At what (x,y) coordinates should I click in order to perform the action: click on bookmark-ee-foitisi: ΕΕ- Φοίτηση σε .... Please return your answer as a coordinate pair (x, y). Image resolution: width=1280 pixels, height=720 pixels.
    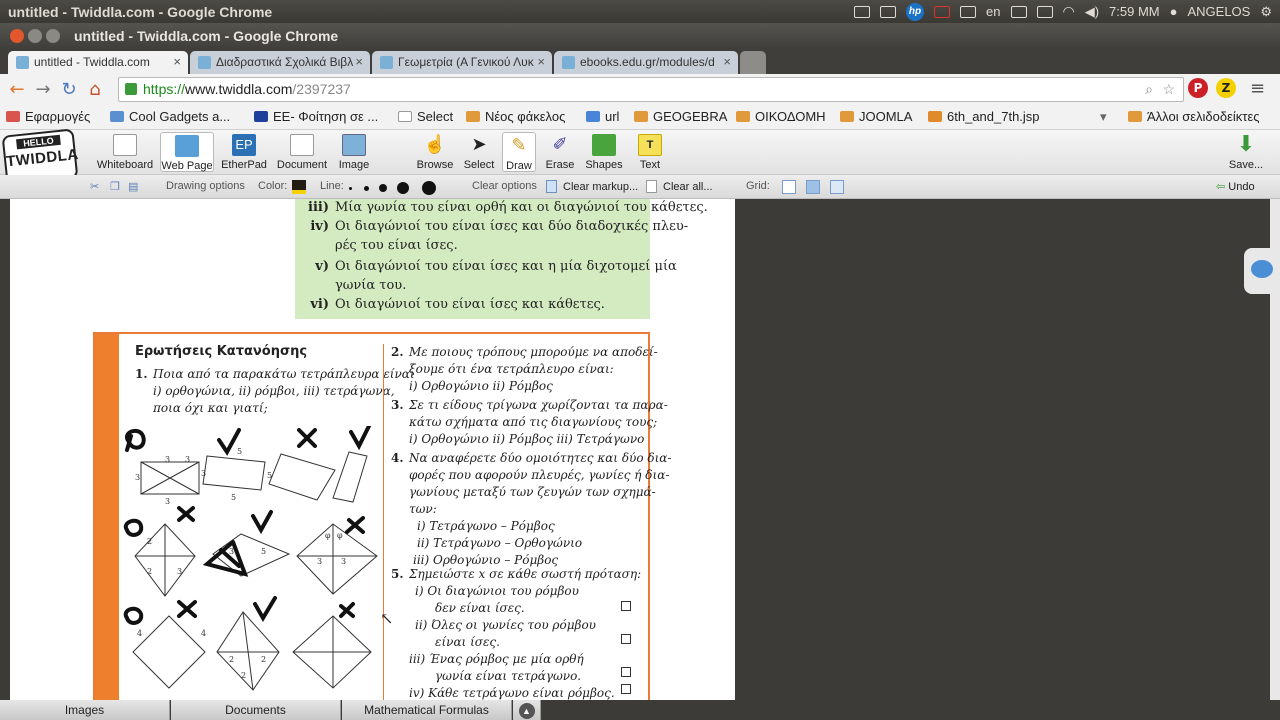
    Looking at the image, I should click on (316, 116).